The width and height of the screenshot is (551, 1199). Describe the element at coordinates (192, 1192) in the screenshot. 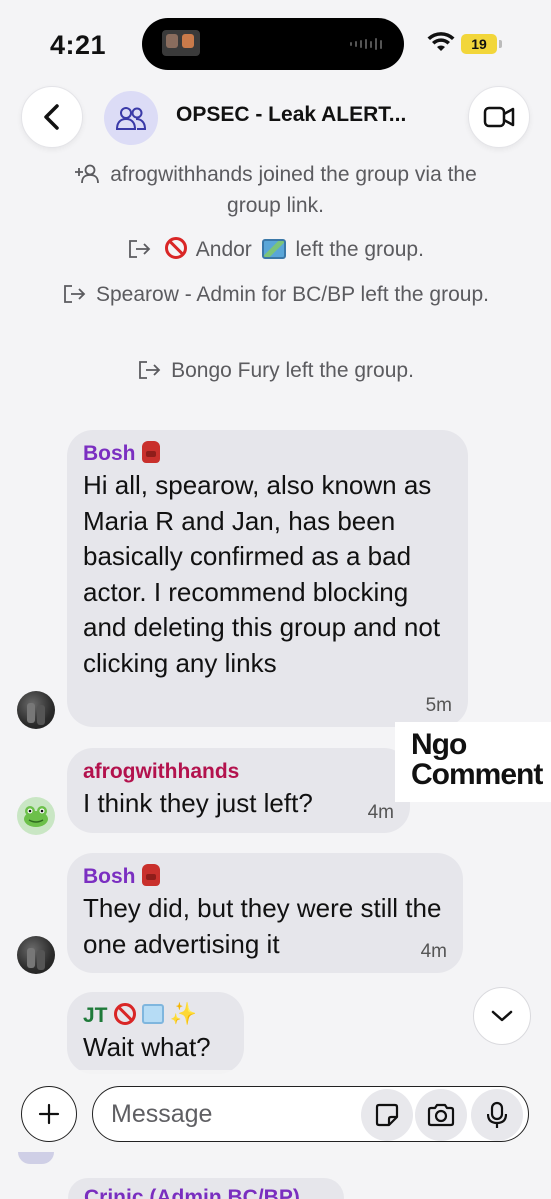

I see `message-sender: Crinic (Admin BC/BP)` at that location.